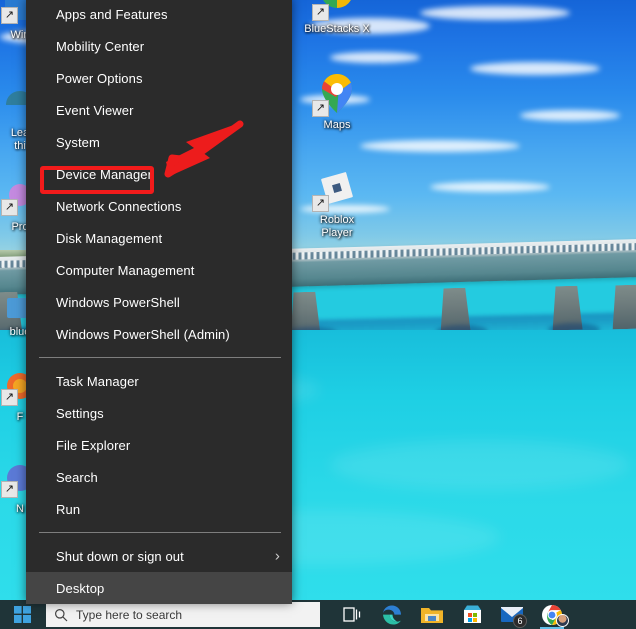 This screenshot has width=636, height=629. What do you see at coordinates (159, 588) in the screenshot?
I see `menu-item-desktop: Desktop` at bounding box center [159, 588].